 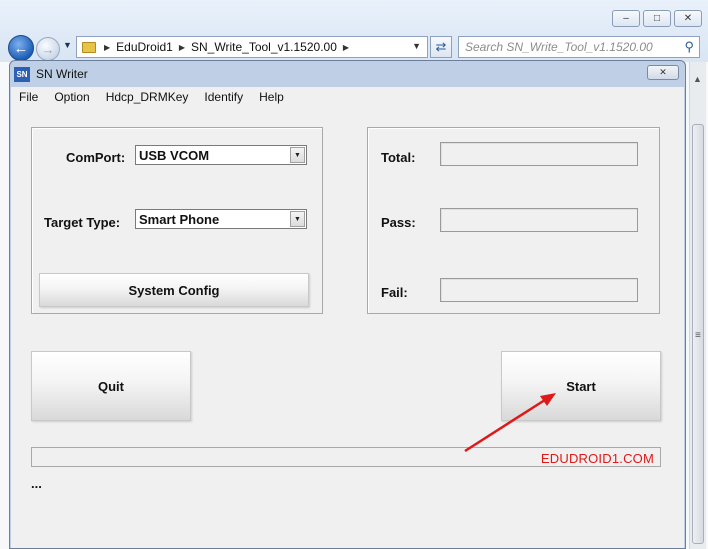 What do you see at coordinates (570, 47) in the screenshot?
I see `search-input` at bounding box center [570, 47].